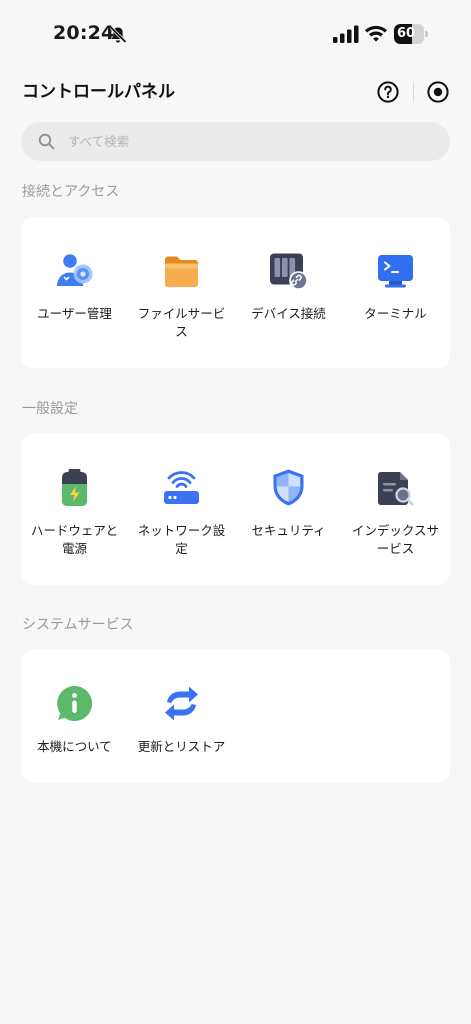  Describe the element at coordinates (376, 33) in the screenshot. I see `wifi-icon` at that location.